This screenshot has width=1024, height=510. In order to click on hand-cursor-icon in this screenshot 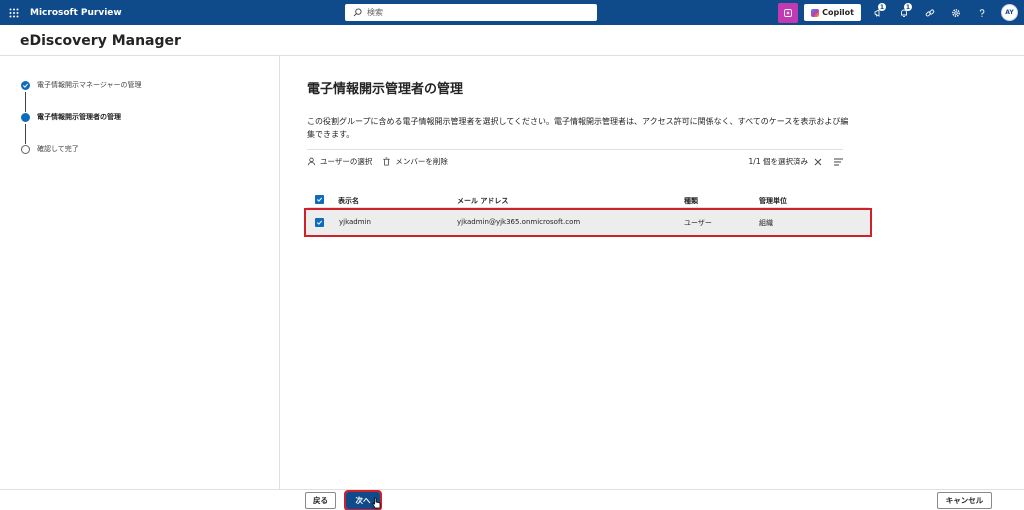, I will do `click(376, 503)`.